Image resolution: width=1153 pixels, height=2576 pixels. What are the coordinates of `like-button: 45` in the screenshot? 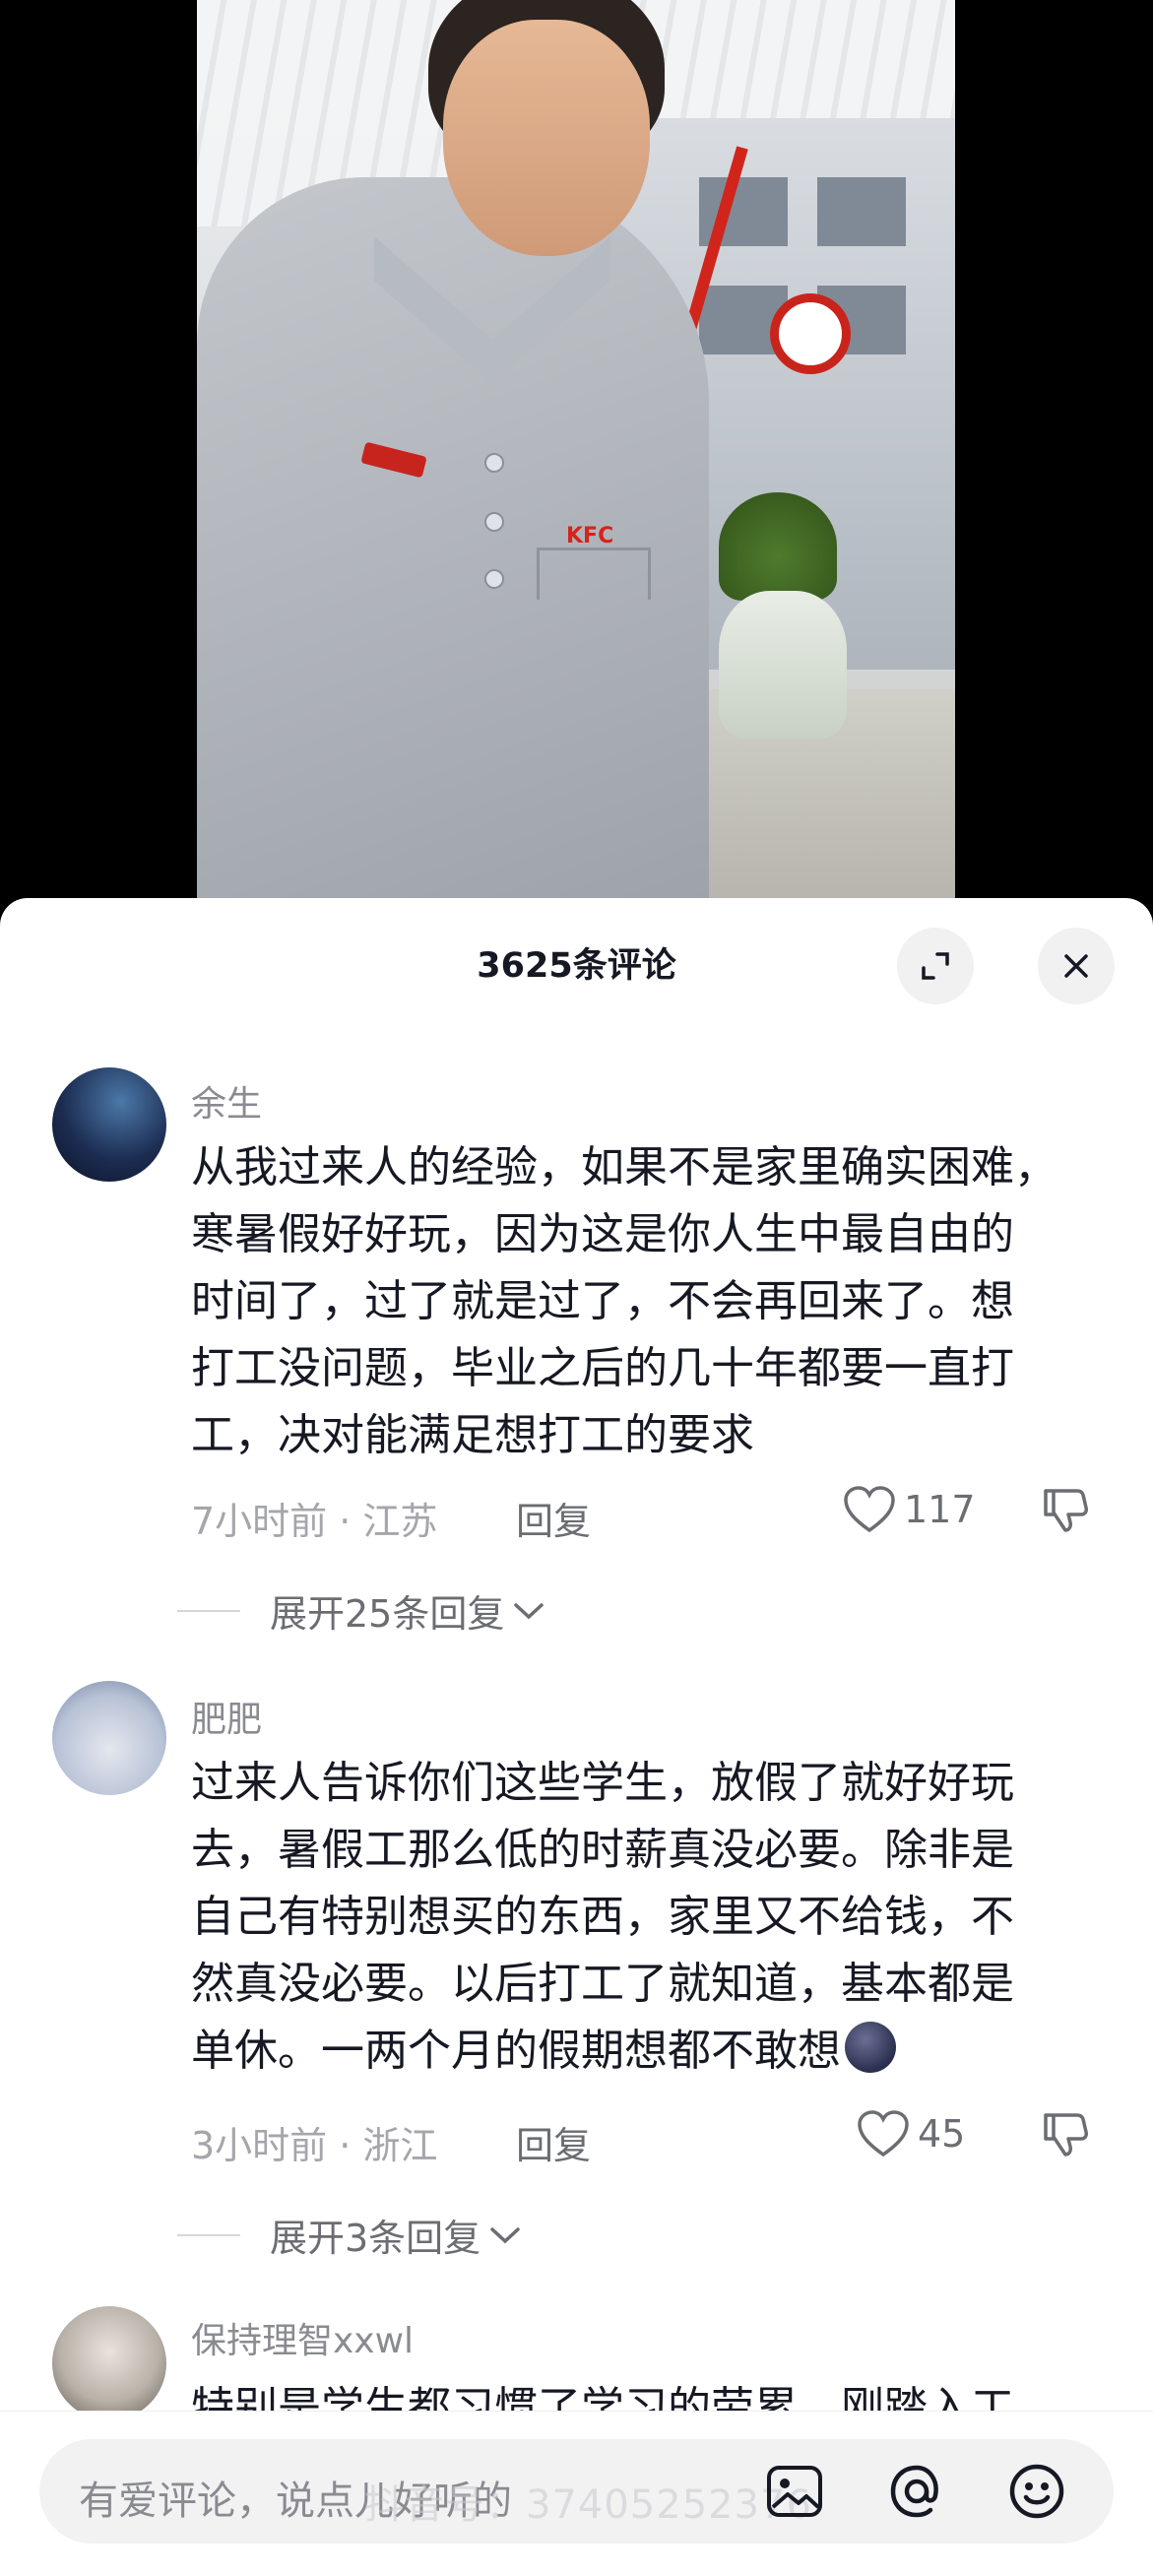 It's located at (911, 2133).